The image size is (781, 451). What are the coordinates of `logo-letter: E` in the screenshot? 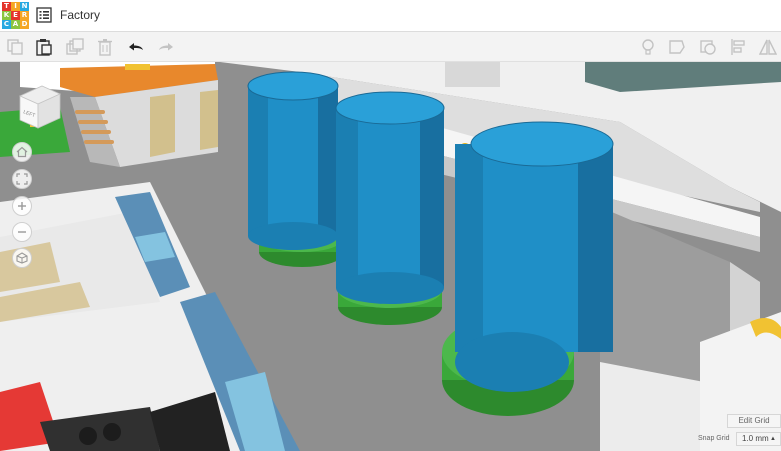 It's located at (15, 15).